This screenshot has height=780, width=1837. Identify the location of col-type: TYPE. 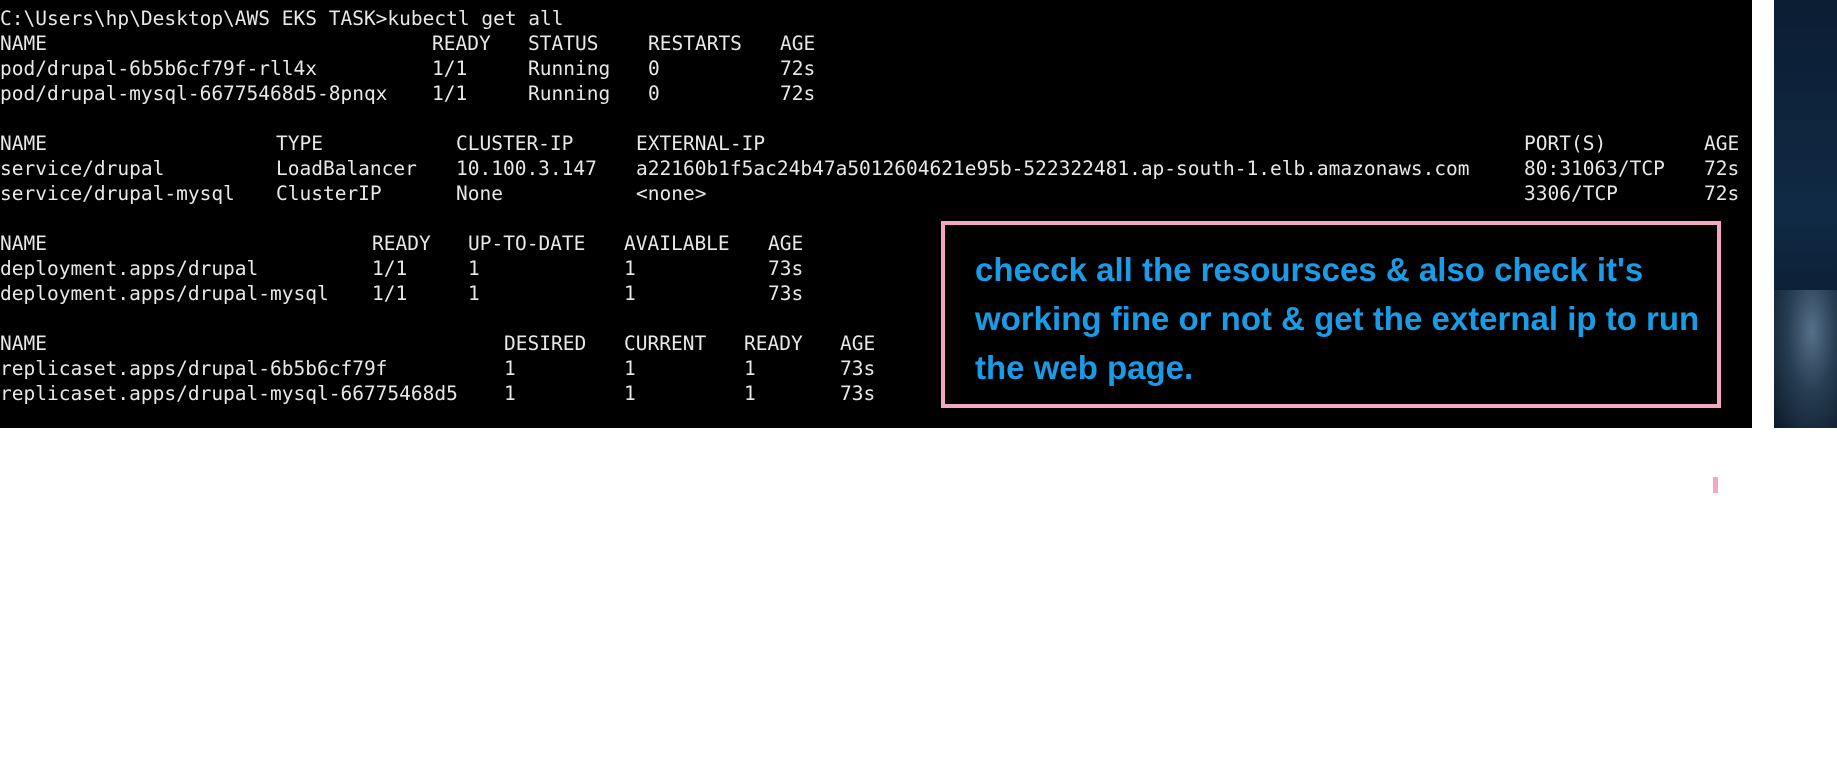
(299, 143).